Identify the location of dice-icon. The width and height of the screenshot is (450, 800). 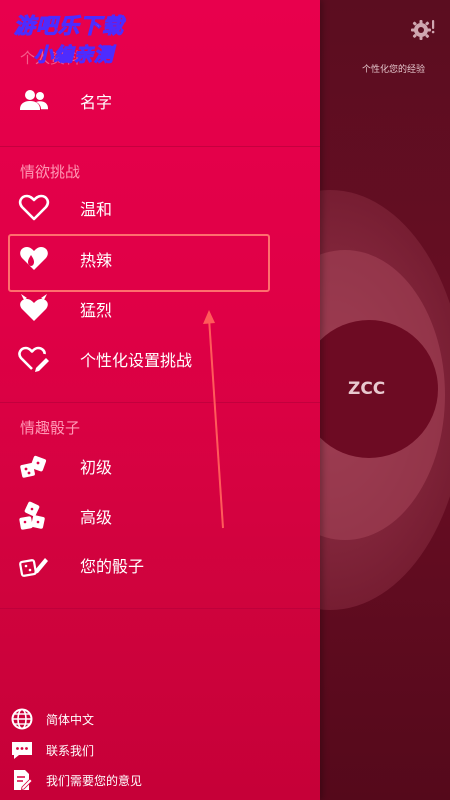
(34, 466).